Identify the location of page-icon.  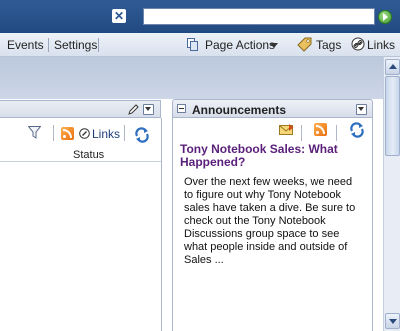
(192, 44).